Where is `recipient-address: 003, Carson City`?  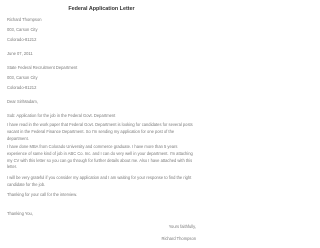
recipient-address: 003, Carson City is located at coordinates (22, 77).